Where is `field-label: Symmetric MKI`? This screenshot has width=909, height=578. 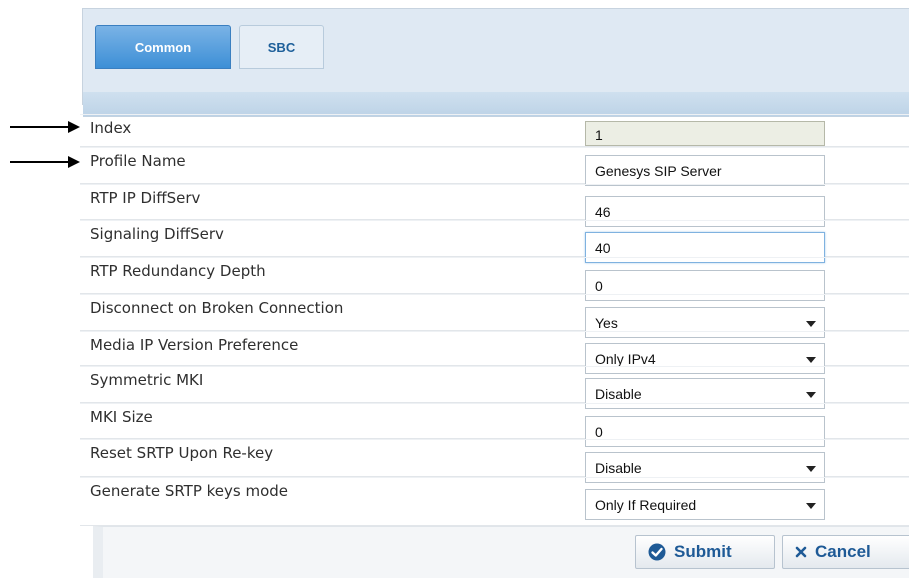 field-label: Symmetric MKI is located at coordinates (147, 380).